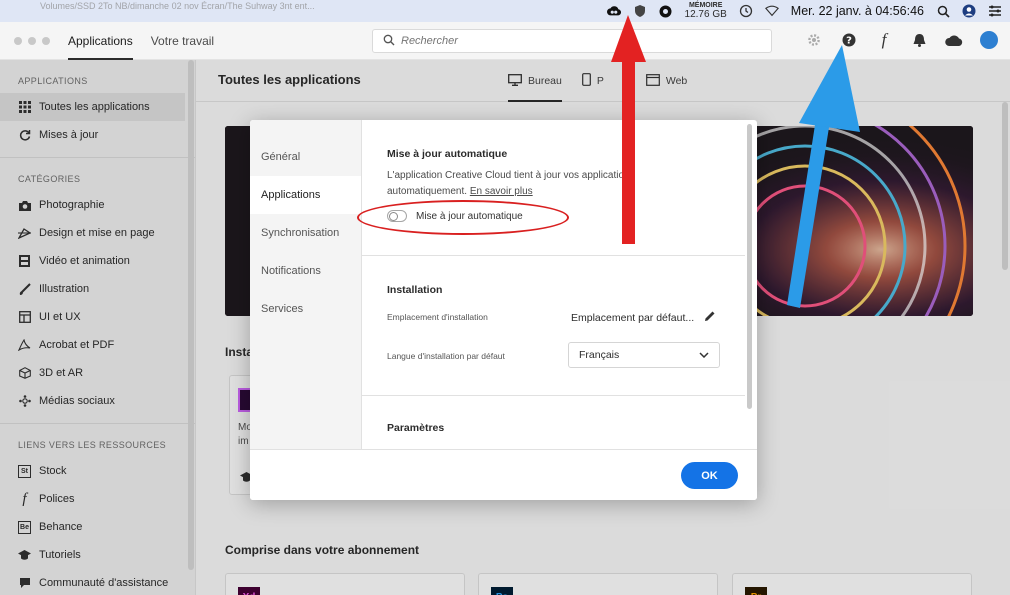  What do you see at coordinates (628, 129) in the screenshot?
I see `red-arrow-annotation` at bounding box center [628, 129].